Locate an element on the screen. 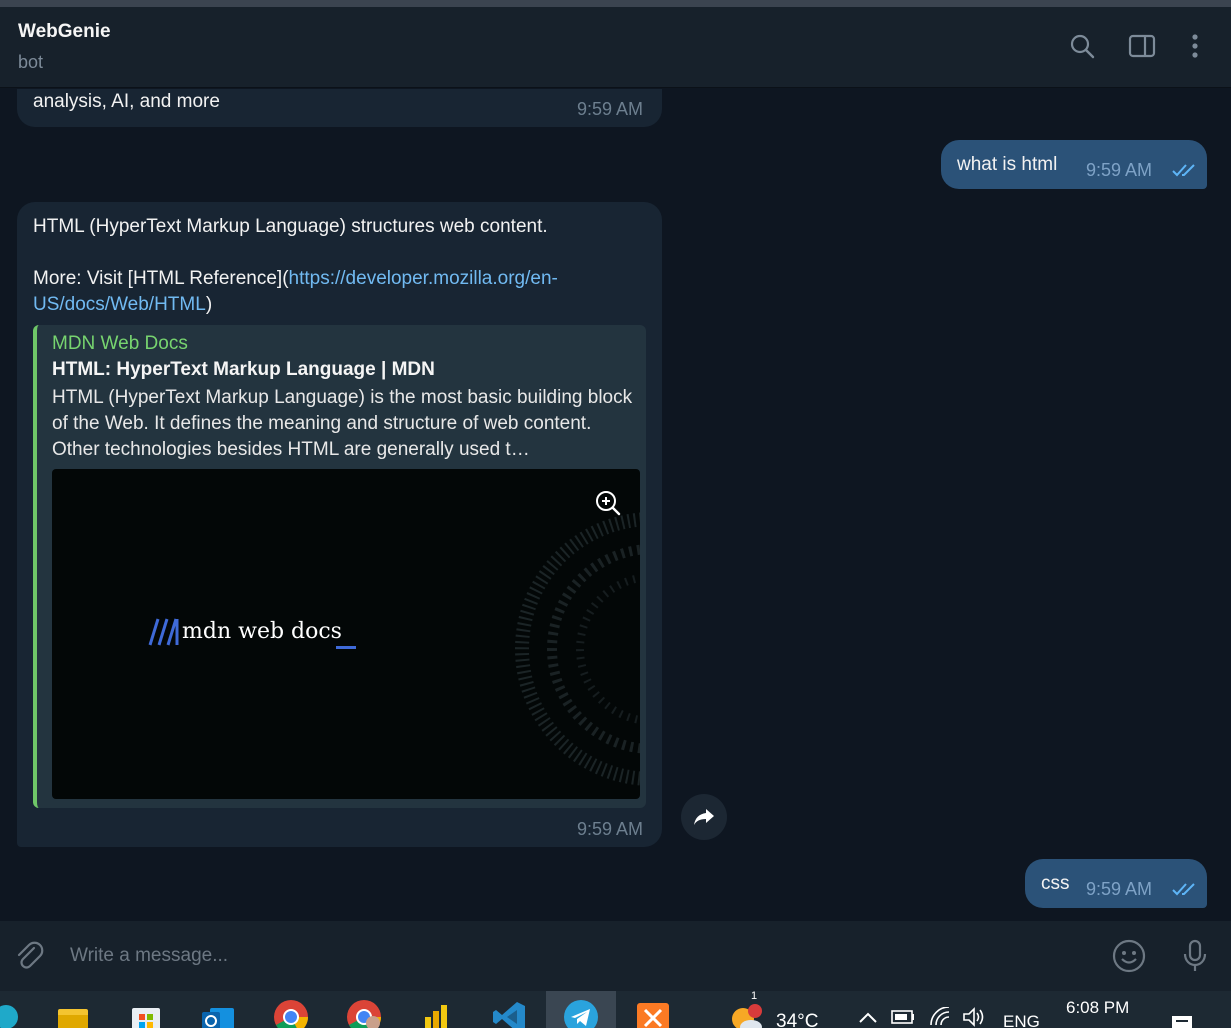  reply-more-prefix: More: Visit [HTML Reference]( is located at coordinates (161, 278).